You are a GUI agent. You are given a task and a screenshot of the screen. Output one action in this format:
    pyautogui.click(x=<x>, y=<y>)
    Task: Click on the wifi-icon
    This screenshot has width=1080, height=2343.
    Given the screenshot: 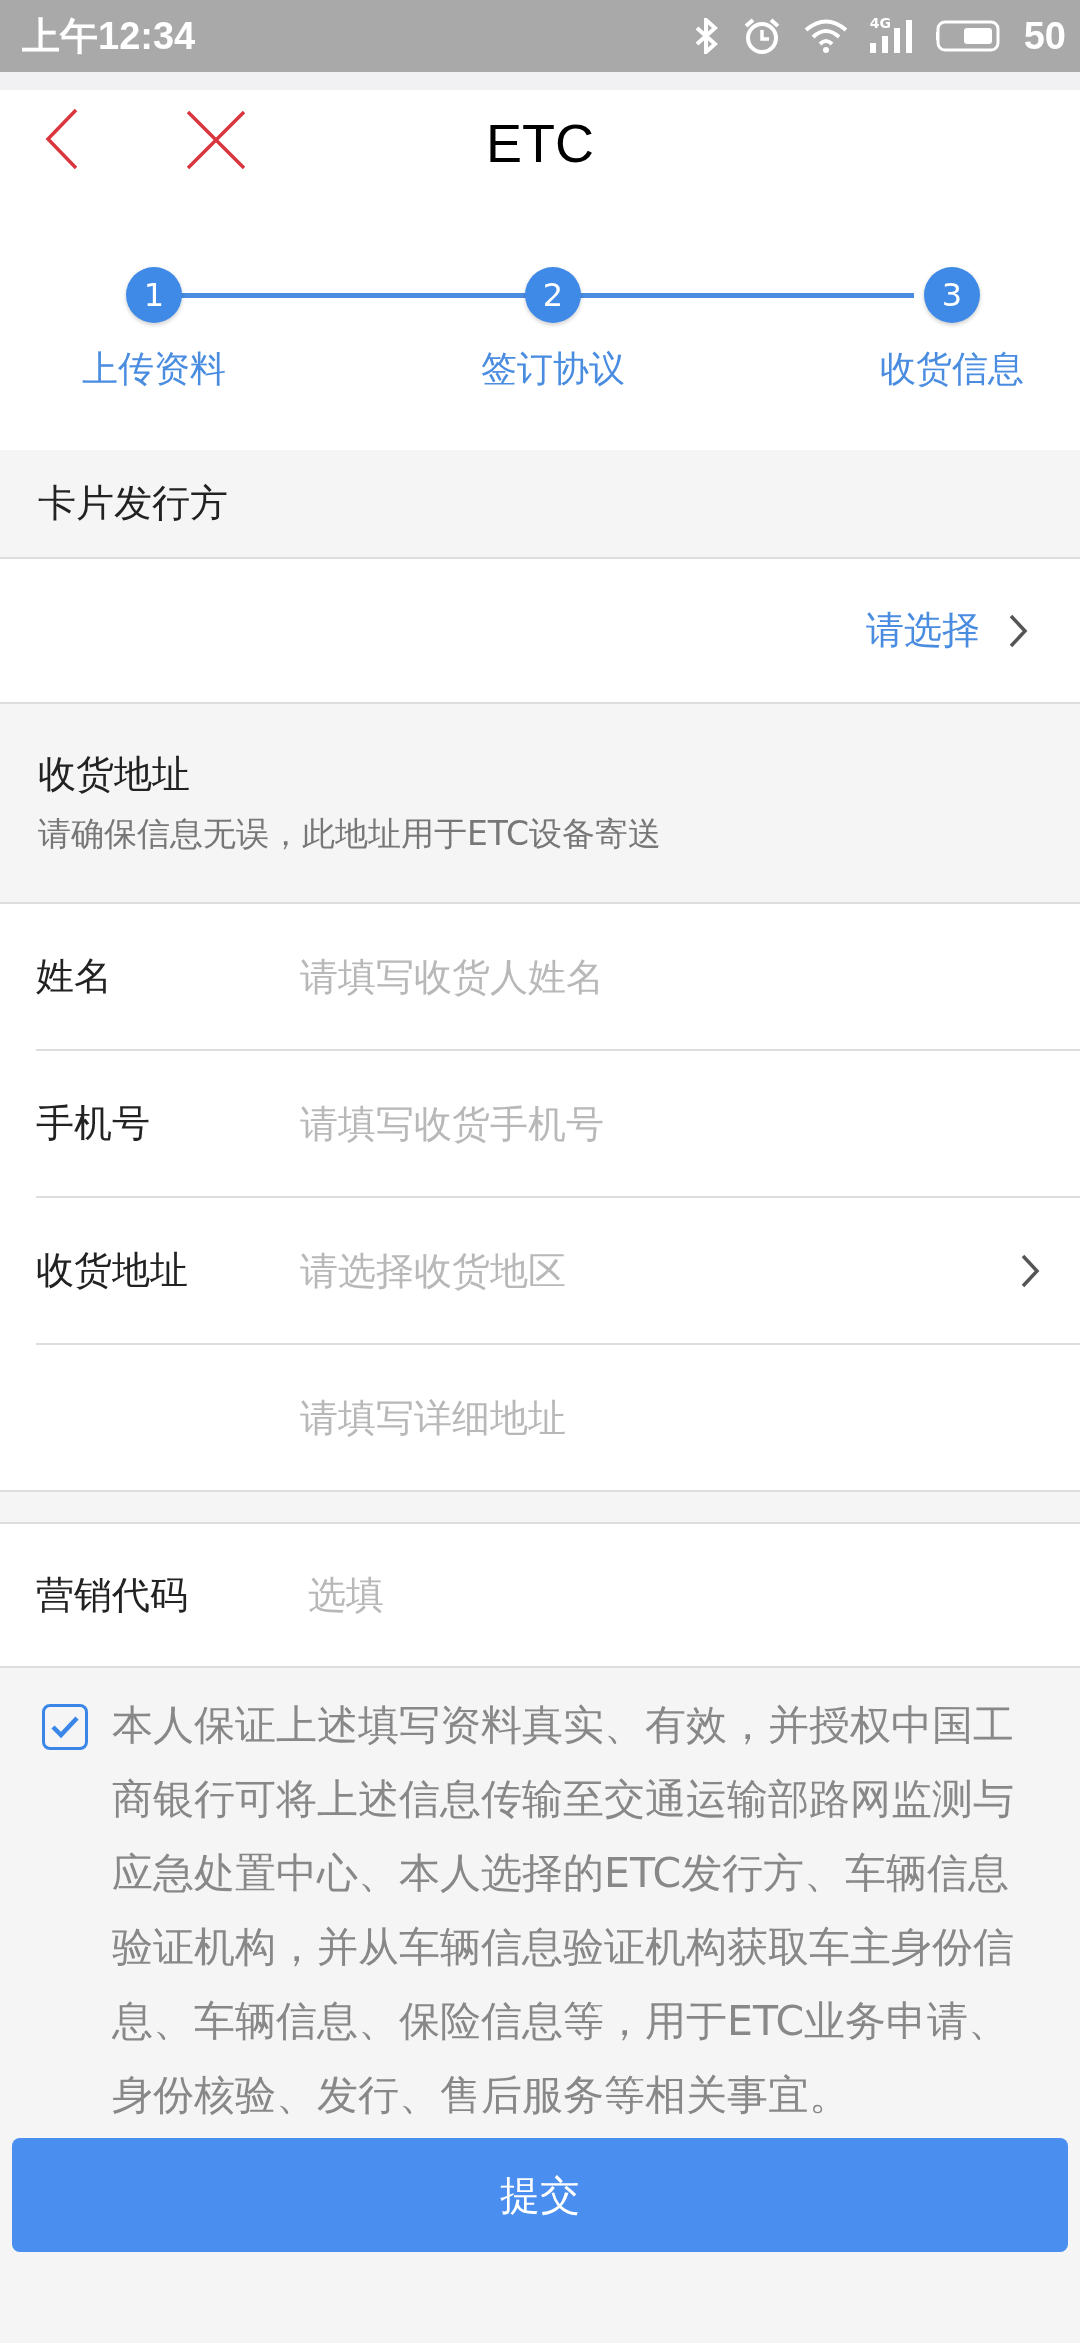 What is the action you would take?
    pyautogui.click(x=825, y=36)
    